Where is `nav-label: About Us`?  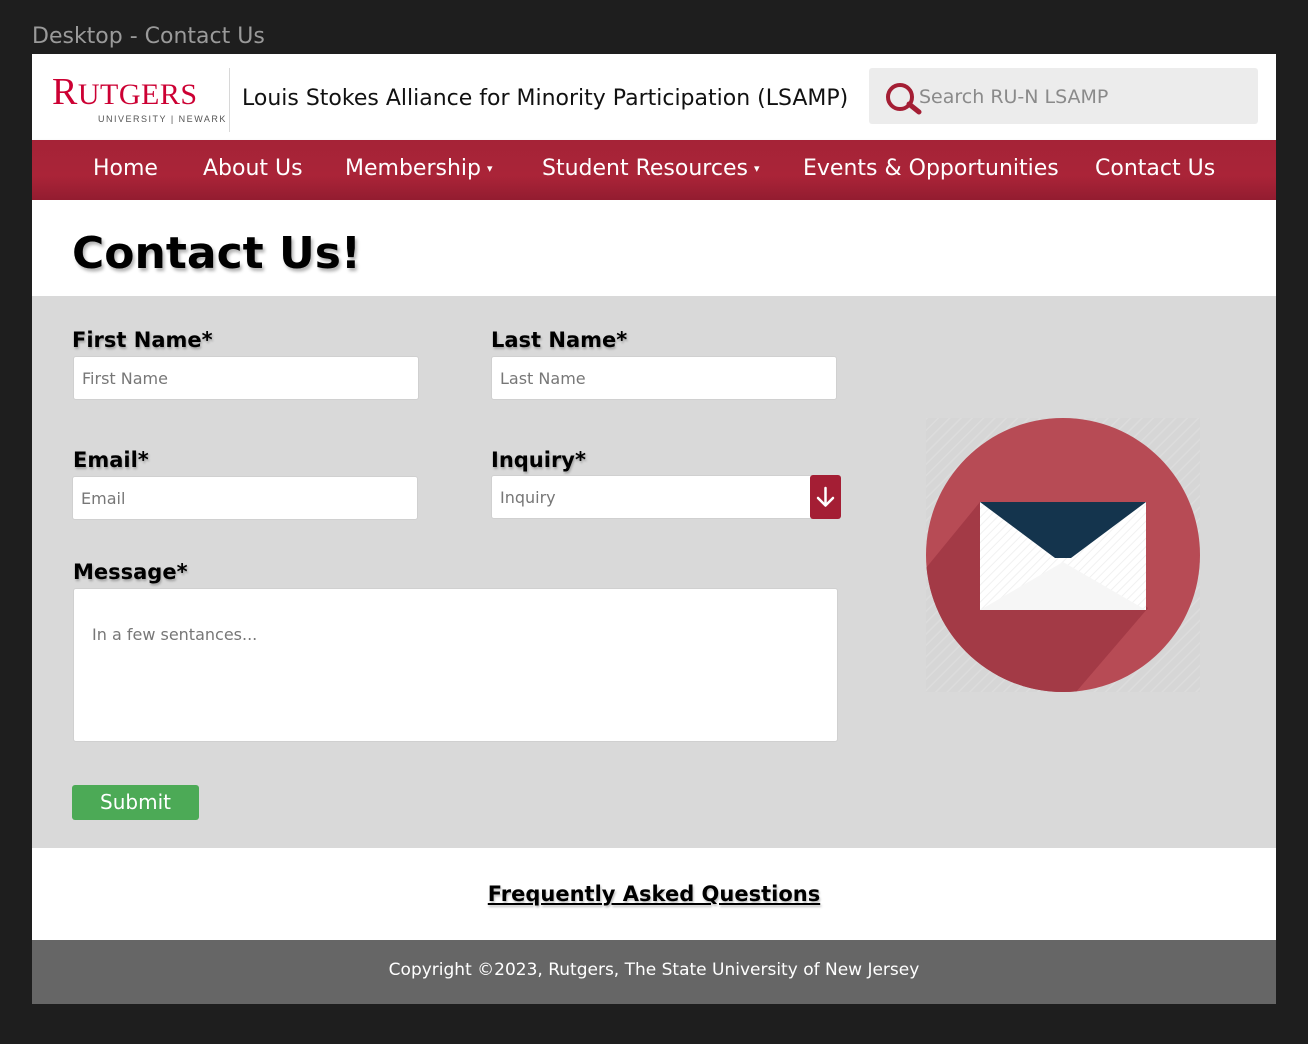 nav-label: About Us is located at coordinates (253, 168).